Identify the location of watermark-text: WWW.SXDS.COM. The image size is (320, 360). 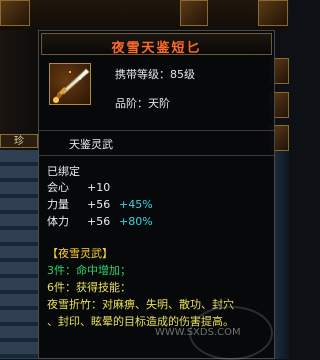
(198, 332).